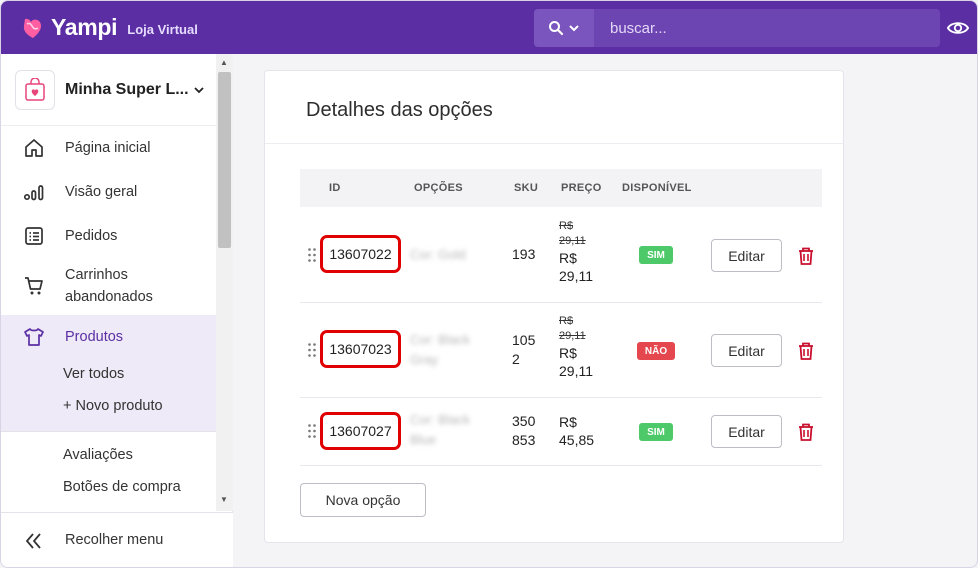 The width and height of the screenshot is (978, 568). Describe the element at coordinates (360, 254) in the screenshot. I see `option-id: 13607022` at that location.